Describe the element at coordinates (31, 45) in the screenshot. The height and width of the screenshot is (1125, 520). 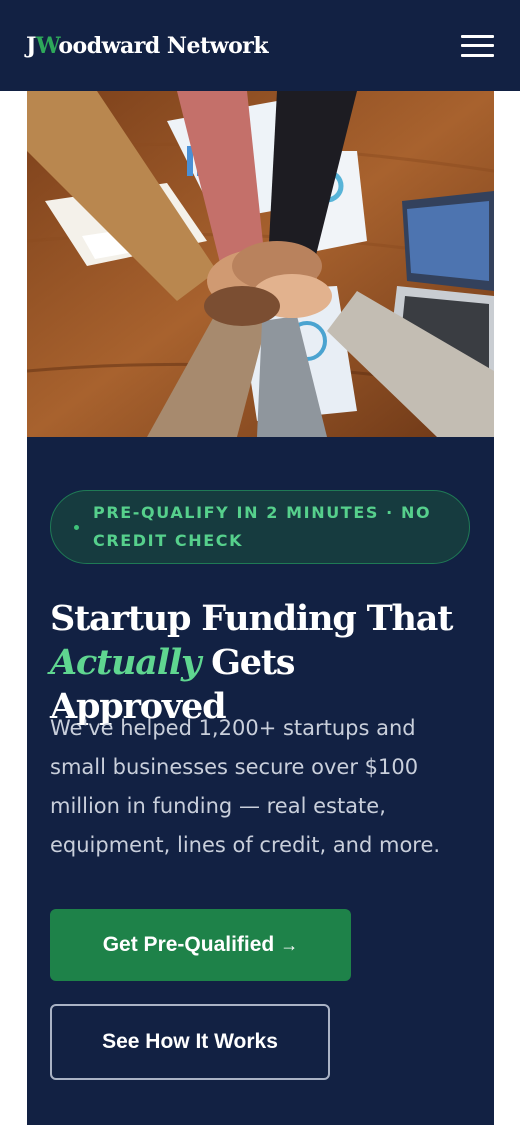
I see `logo-letter-j: J` at that location.